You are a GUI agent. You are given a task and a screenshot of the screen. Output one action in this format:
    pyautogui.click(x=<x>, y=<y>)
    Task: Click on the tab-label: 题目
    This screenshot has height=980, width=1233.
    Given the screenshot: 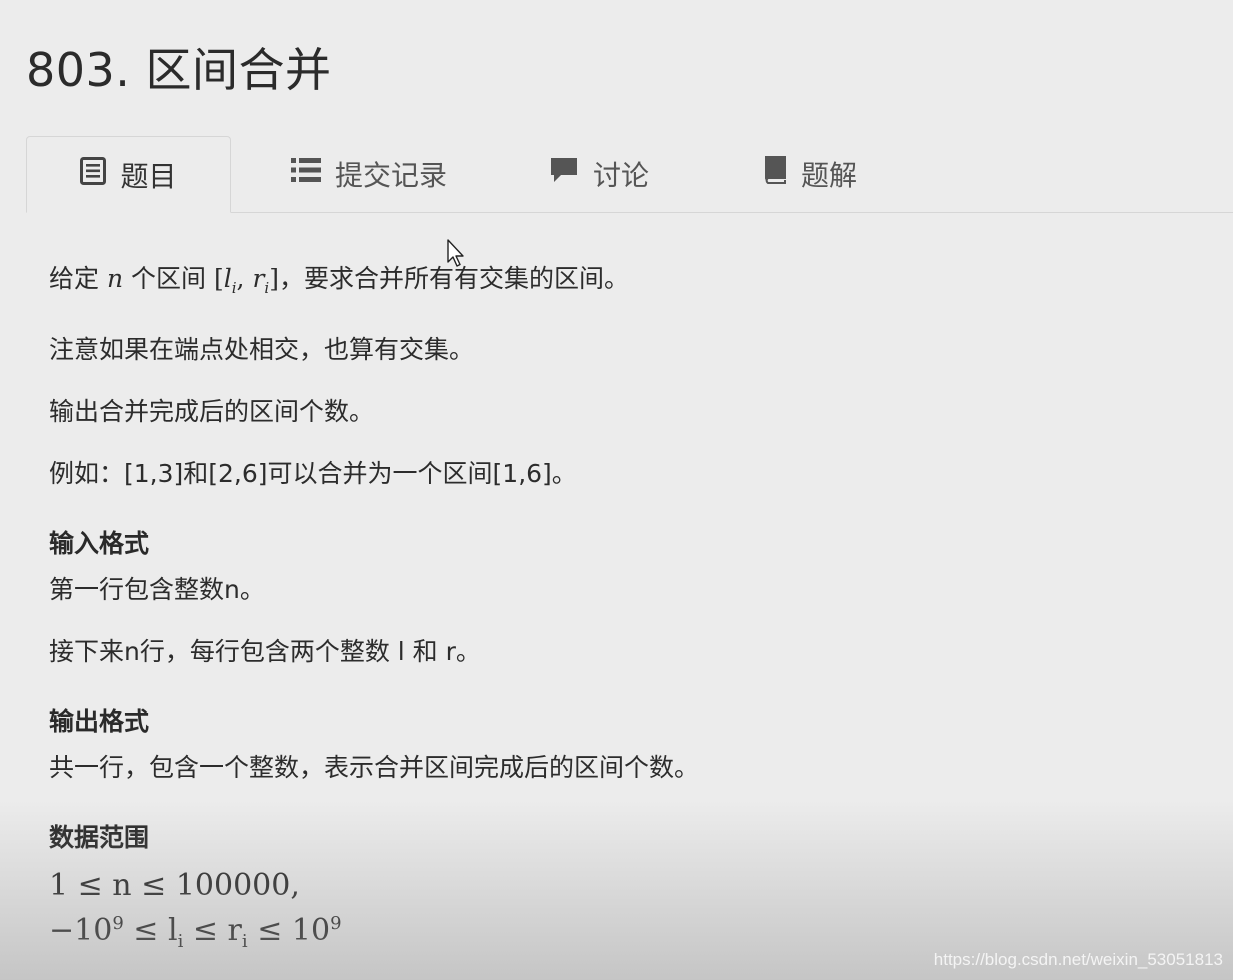 What is the action you would take?
    pyautogui.click(x=148, y=176)
    